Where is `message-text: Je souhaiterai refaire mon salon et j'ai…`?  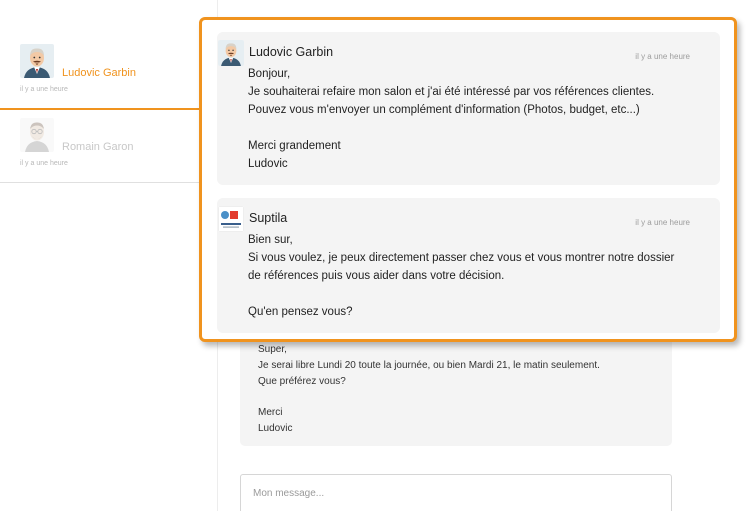
message-text: Je souhaiterai refaire mon salon et j'ai… is located at coordinates (451, 92).